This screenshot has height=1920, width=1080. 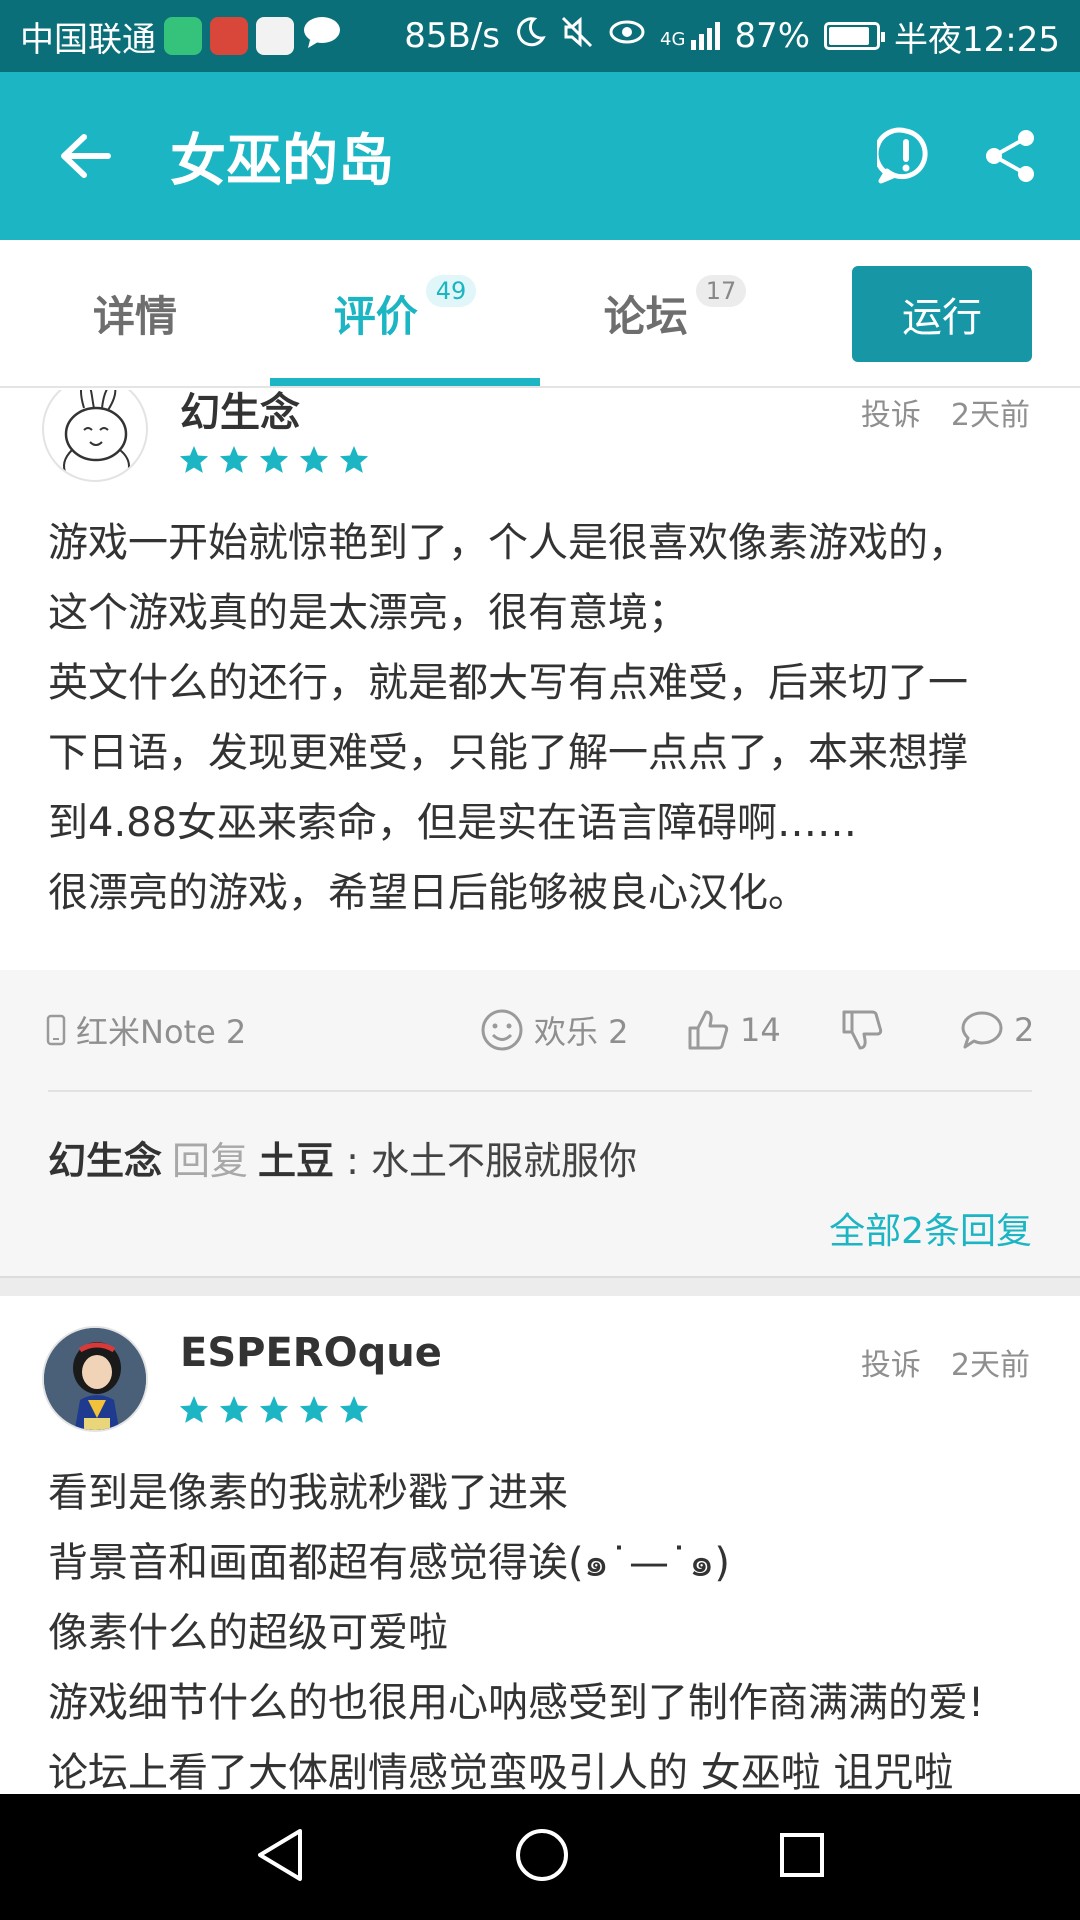 I want to click on carrier-label: 中国联通, so click(x=88, y=39).